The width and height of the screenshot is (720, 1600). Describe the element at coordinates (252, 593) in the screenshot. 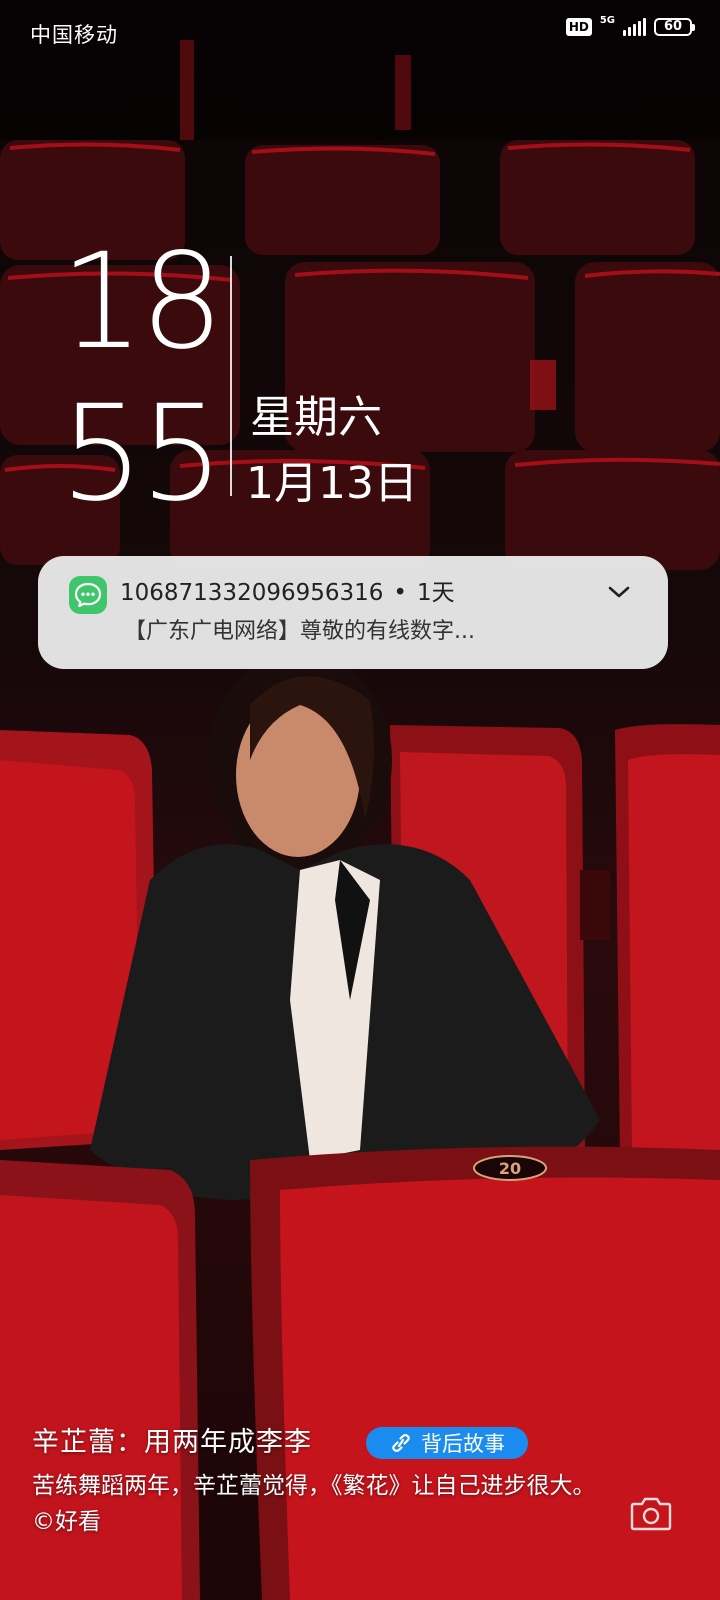

I see `notification-sender: 106871332096956316` at that location.